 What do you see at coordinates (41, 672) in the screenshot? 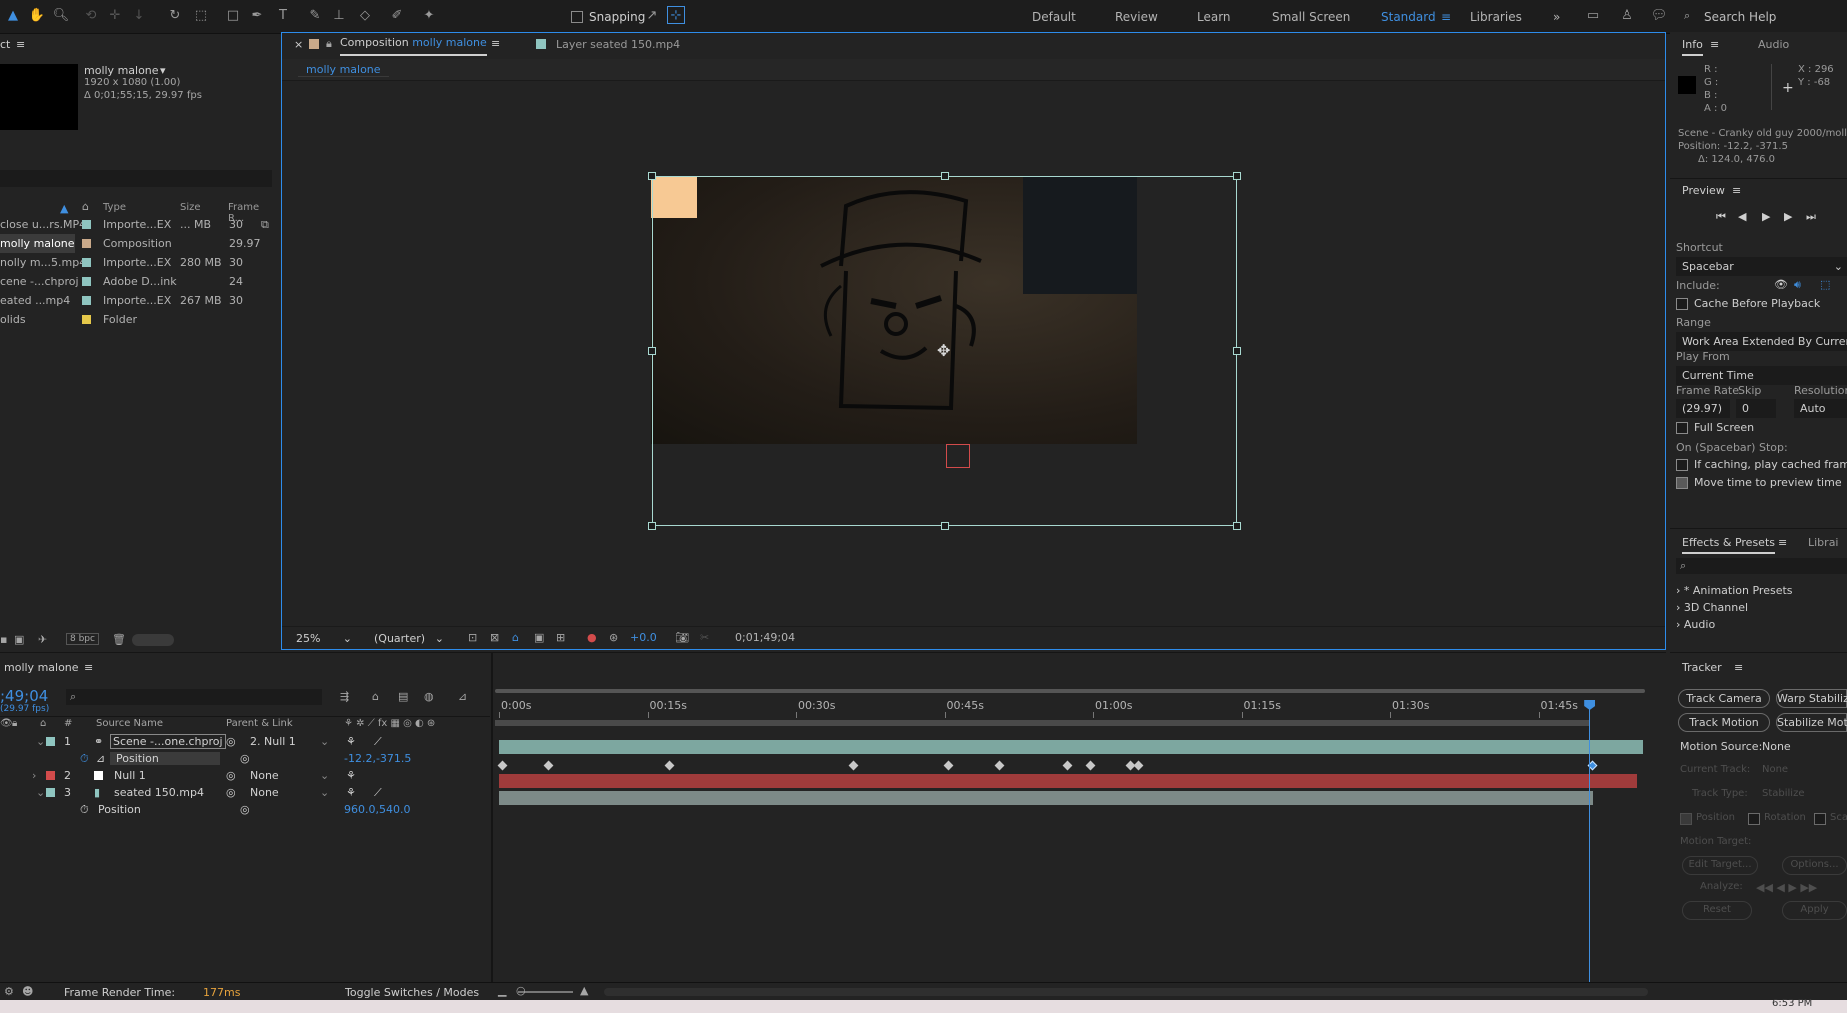
I see `timeline-comp-tab: molly malone` at bounding box center [41, 672].